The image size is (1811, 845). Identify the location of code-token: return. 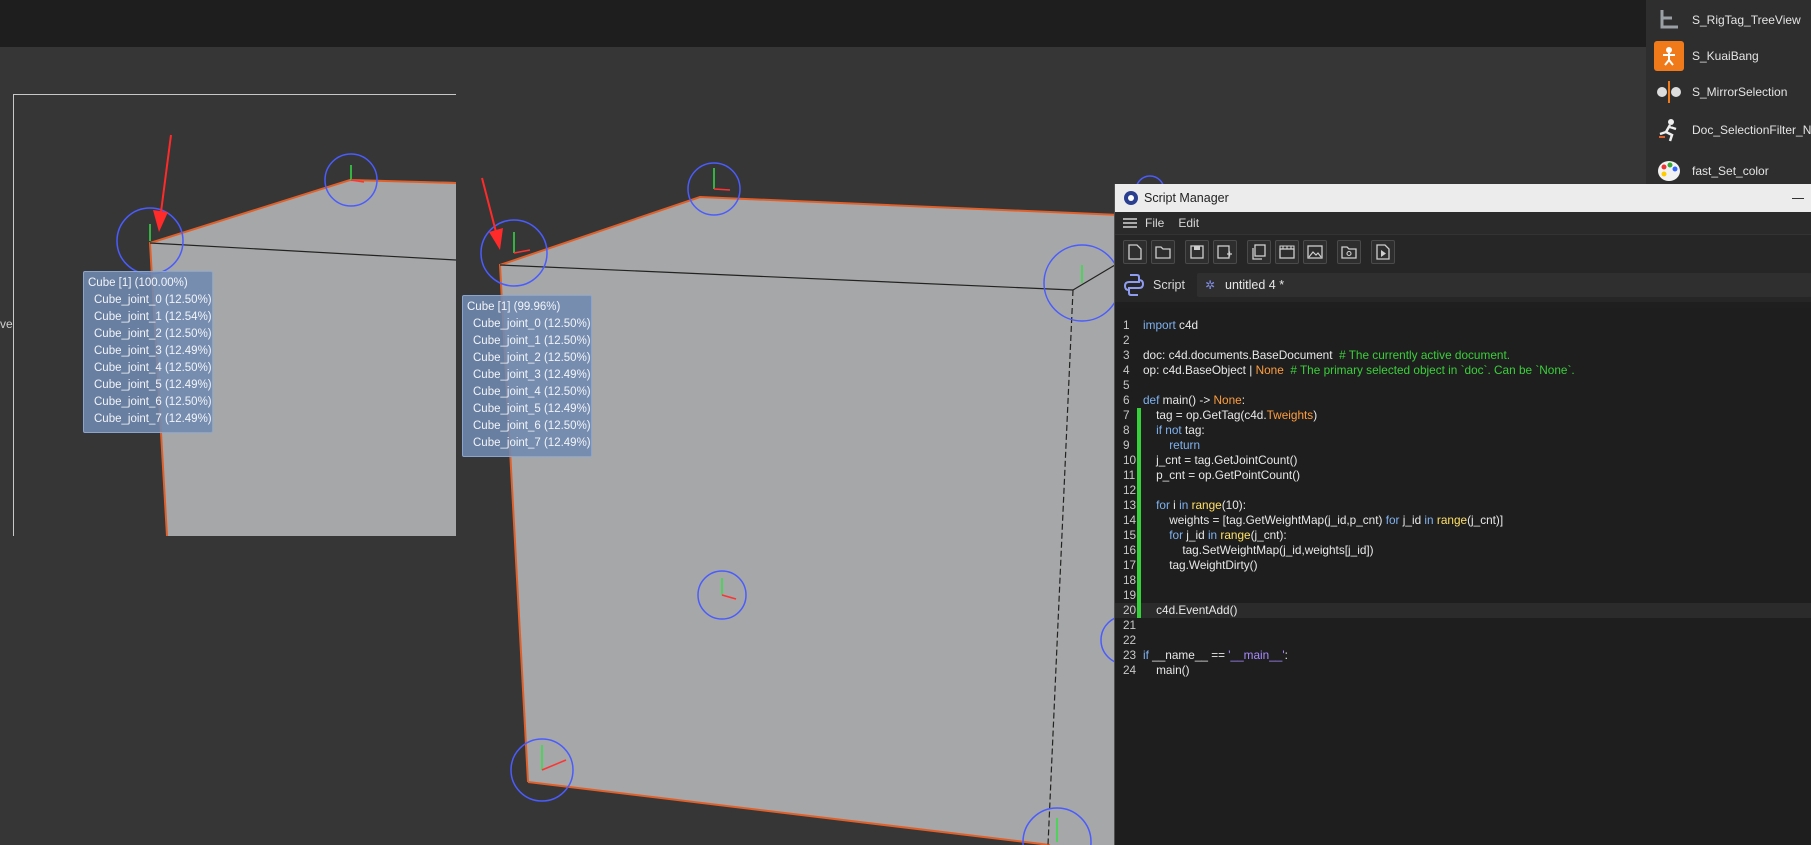
(1185, 445).